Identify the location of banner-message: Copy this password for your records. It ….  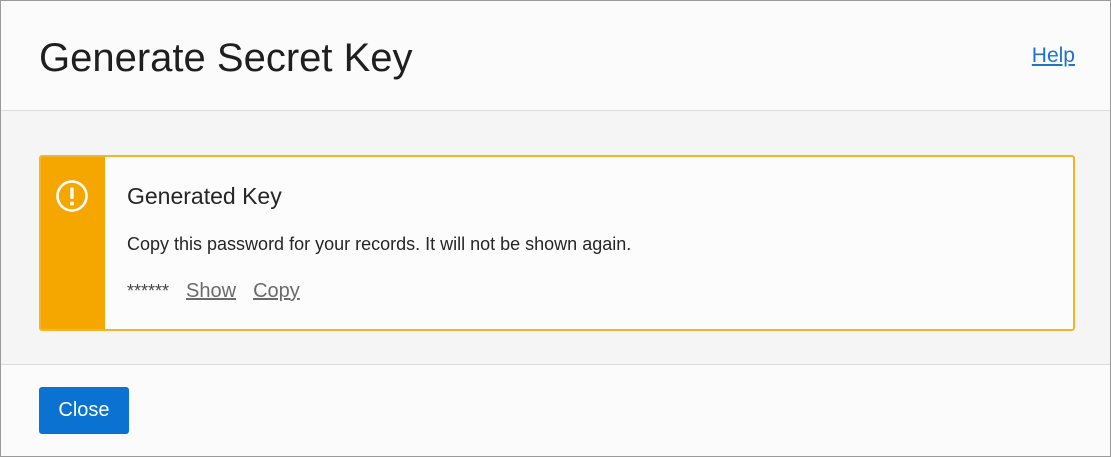
(379, 244).